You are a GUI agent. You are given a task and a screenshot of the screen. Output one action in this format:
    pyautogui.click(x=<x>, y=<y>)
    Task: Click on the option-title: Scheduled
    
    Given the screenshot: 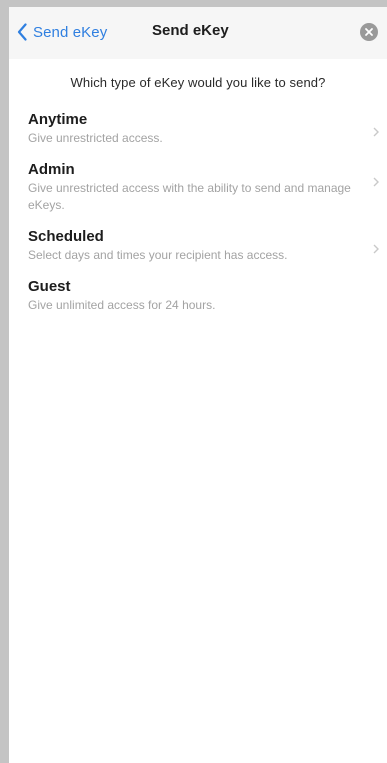 What is the action you would take?
    pyautogui.click(x=66, y=236)
    